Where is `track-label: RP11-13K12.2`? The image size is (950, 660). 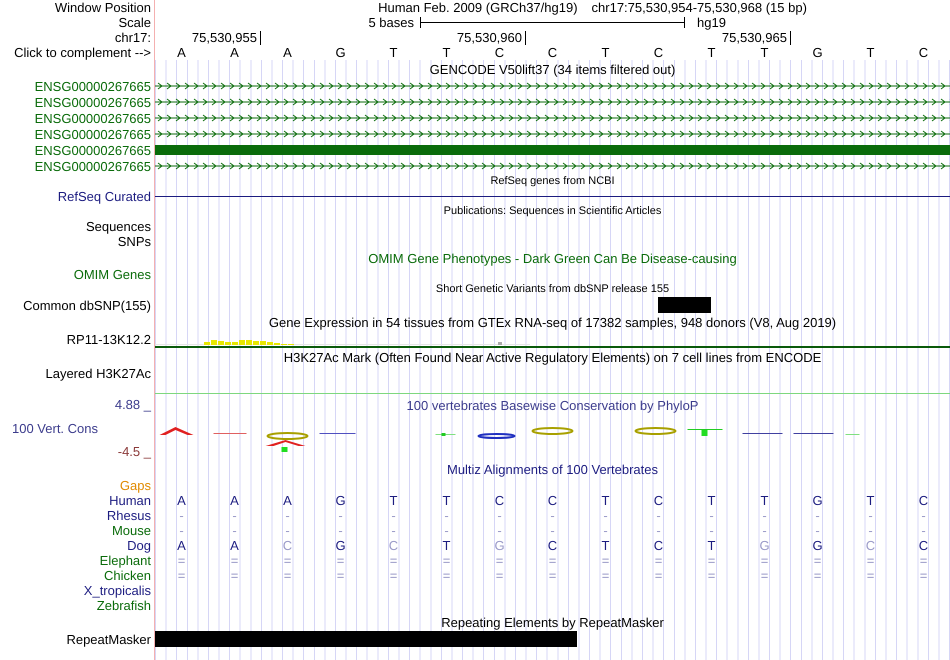
track-label: RP11-13K12.2 is located at coordinates (108, 339).